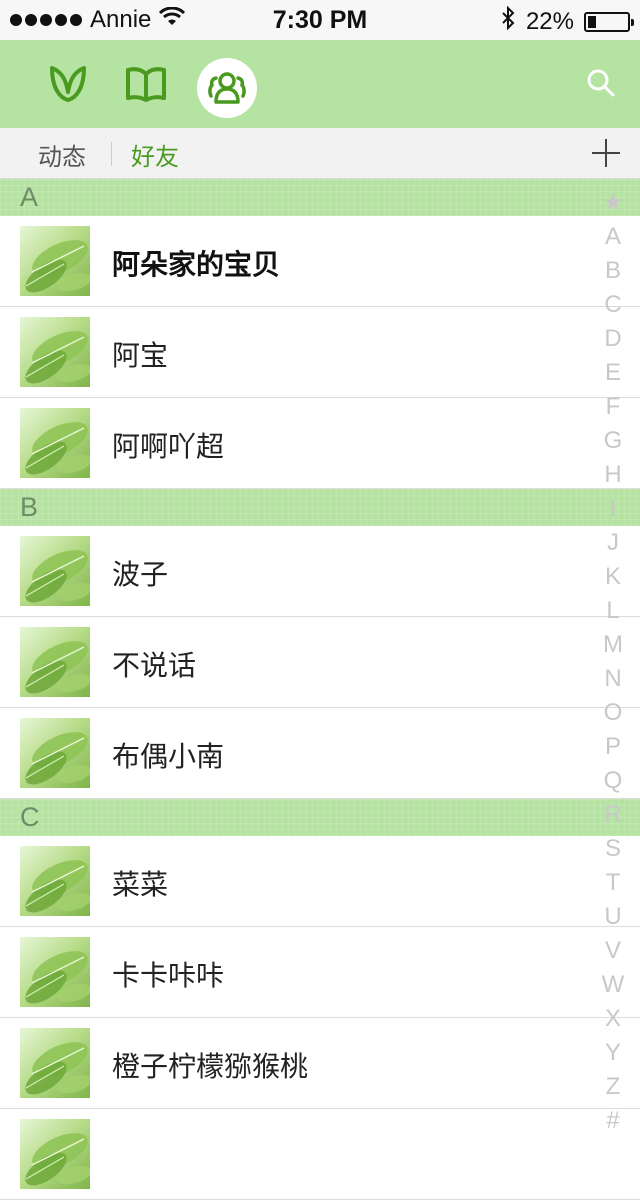 The image size is (640, 1200). Describe the element at coordinates (320, 753) in the screenshot. I see `contact-row: 布偶小南` at that location.